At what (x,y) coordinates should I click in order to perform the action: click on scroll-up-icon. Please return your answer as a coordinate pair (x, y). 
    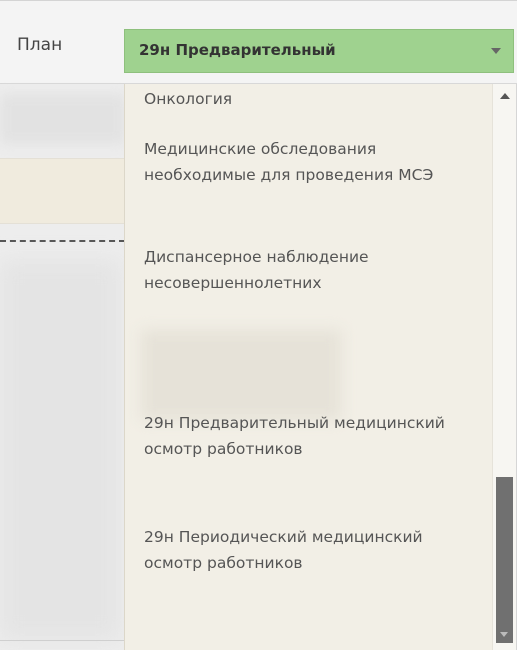
    Looking at the image, I should click on (505, 96).